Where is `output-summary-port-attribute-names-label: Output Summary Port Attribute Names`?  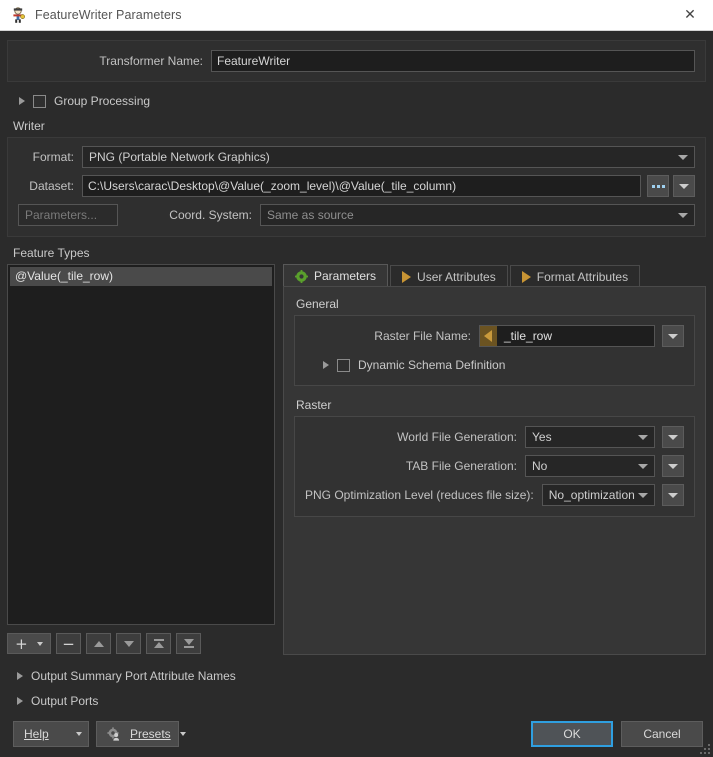 output-summary-port-attribute-names-label: Output Summary Port Attribute Names is located at coordinates (133, 675).